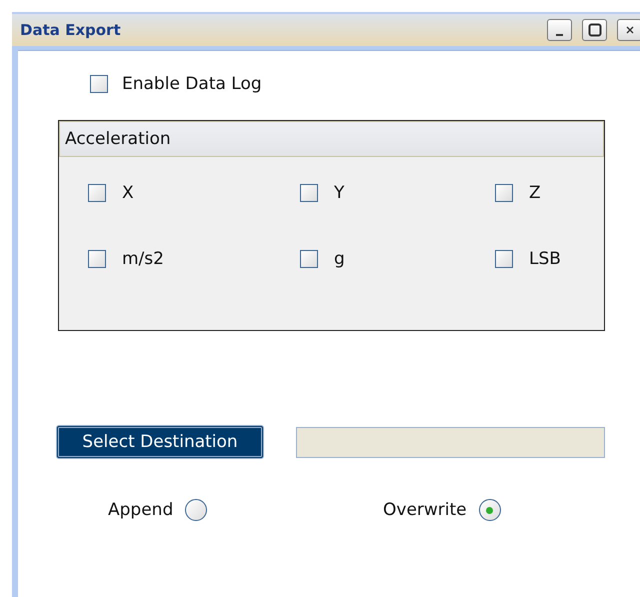  I want to click on checkbox-label: Y, so click(339, 193).